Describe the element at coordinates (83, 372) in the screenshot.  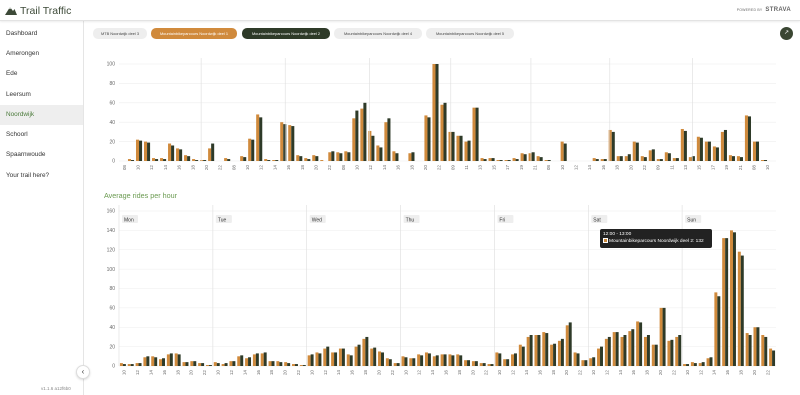
I see `collapse-sidebar-button: ‹` at that location.